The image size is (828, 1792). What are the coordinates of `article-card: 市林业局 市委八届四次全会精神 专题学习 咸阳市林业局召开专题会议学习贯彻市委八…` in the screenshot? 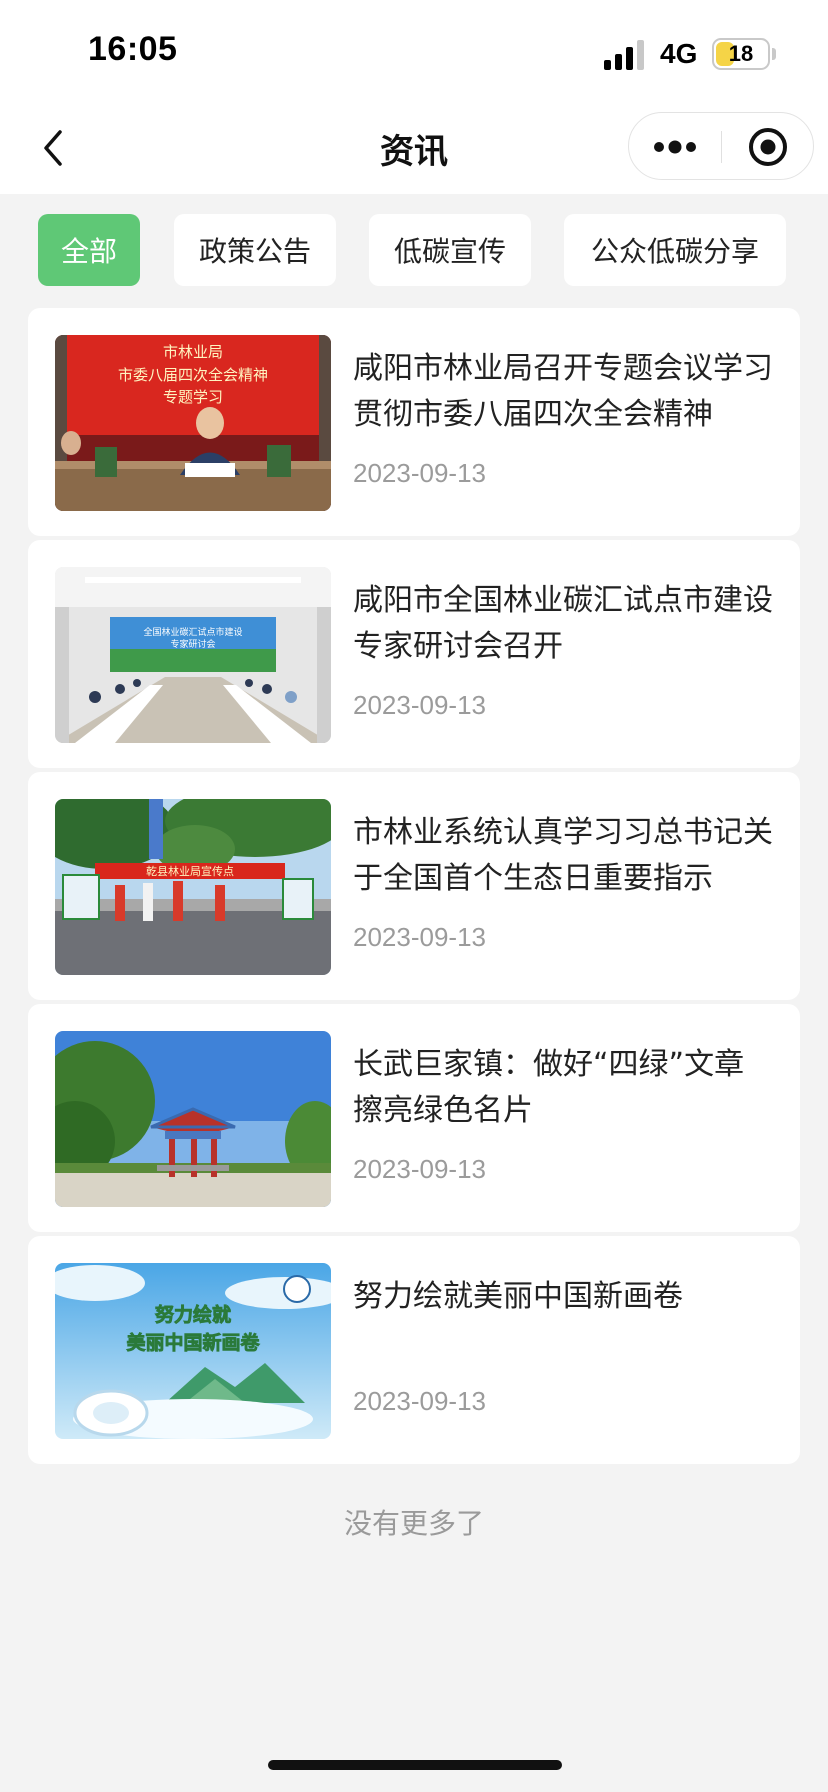 It's located at (414, 422).